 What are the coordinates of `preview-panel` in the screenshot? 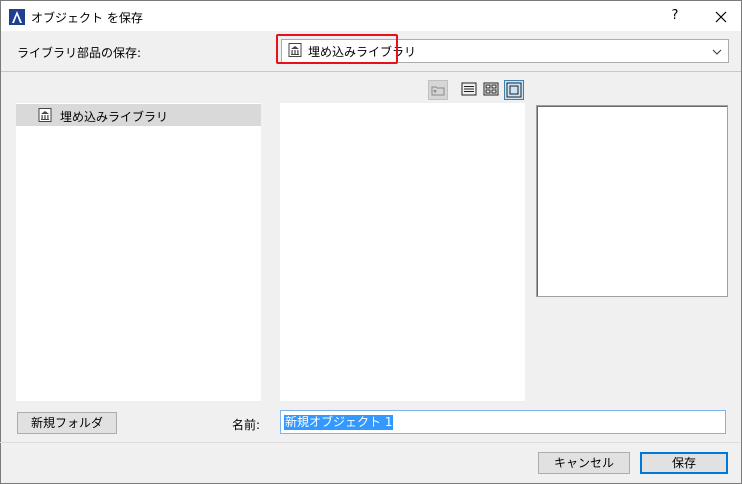 It's located at (632, 201).